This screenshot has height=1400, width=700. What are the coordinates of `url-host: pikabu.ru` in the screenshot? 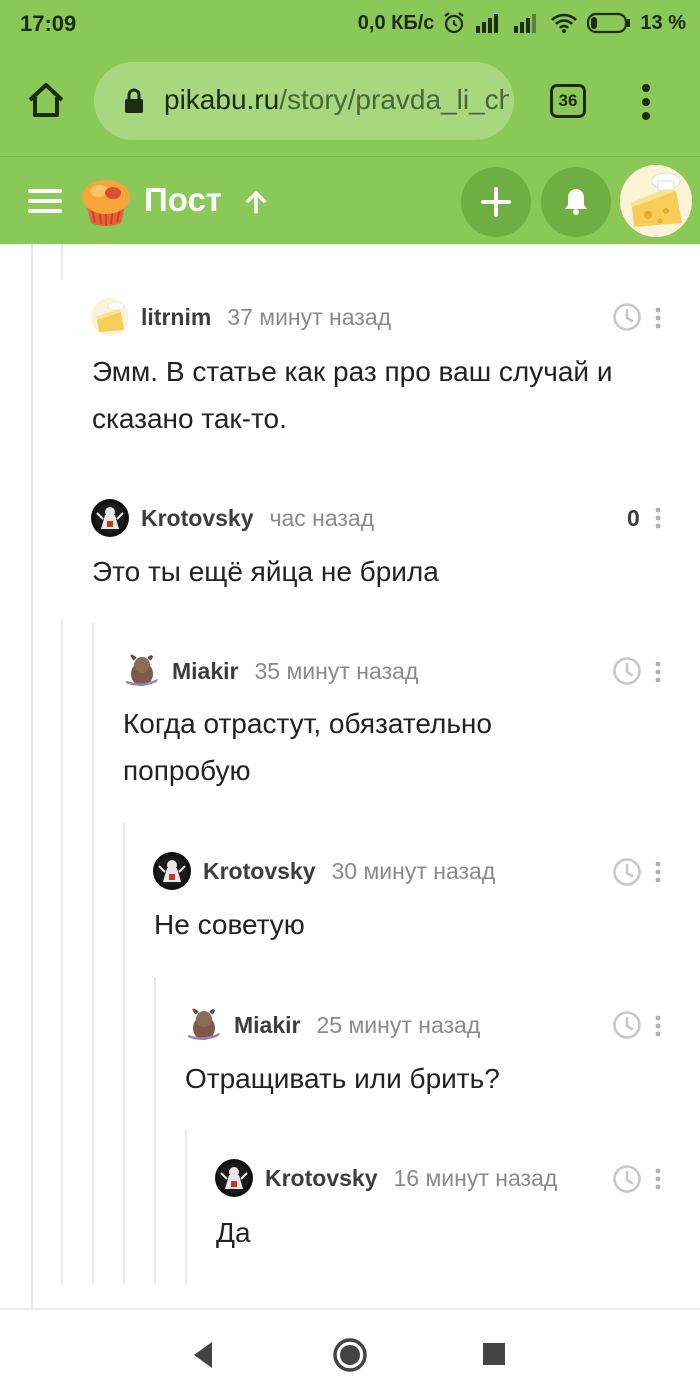 It's located at (222, 99).